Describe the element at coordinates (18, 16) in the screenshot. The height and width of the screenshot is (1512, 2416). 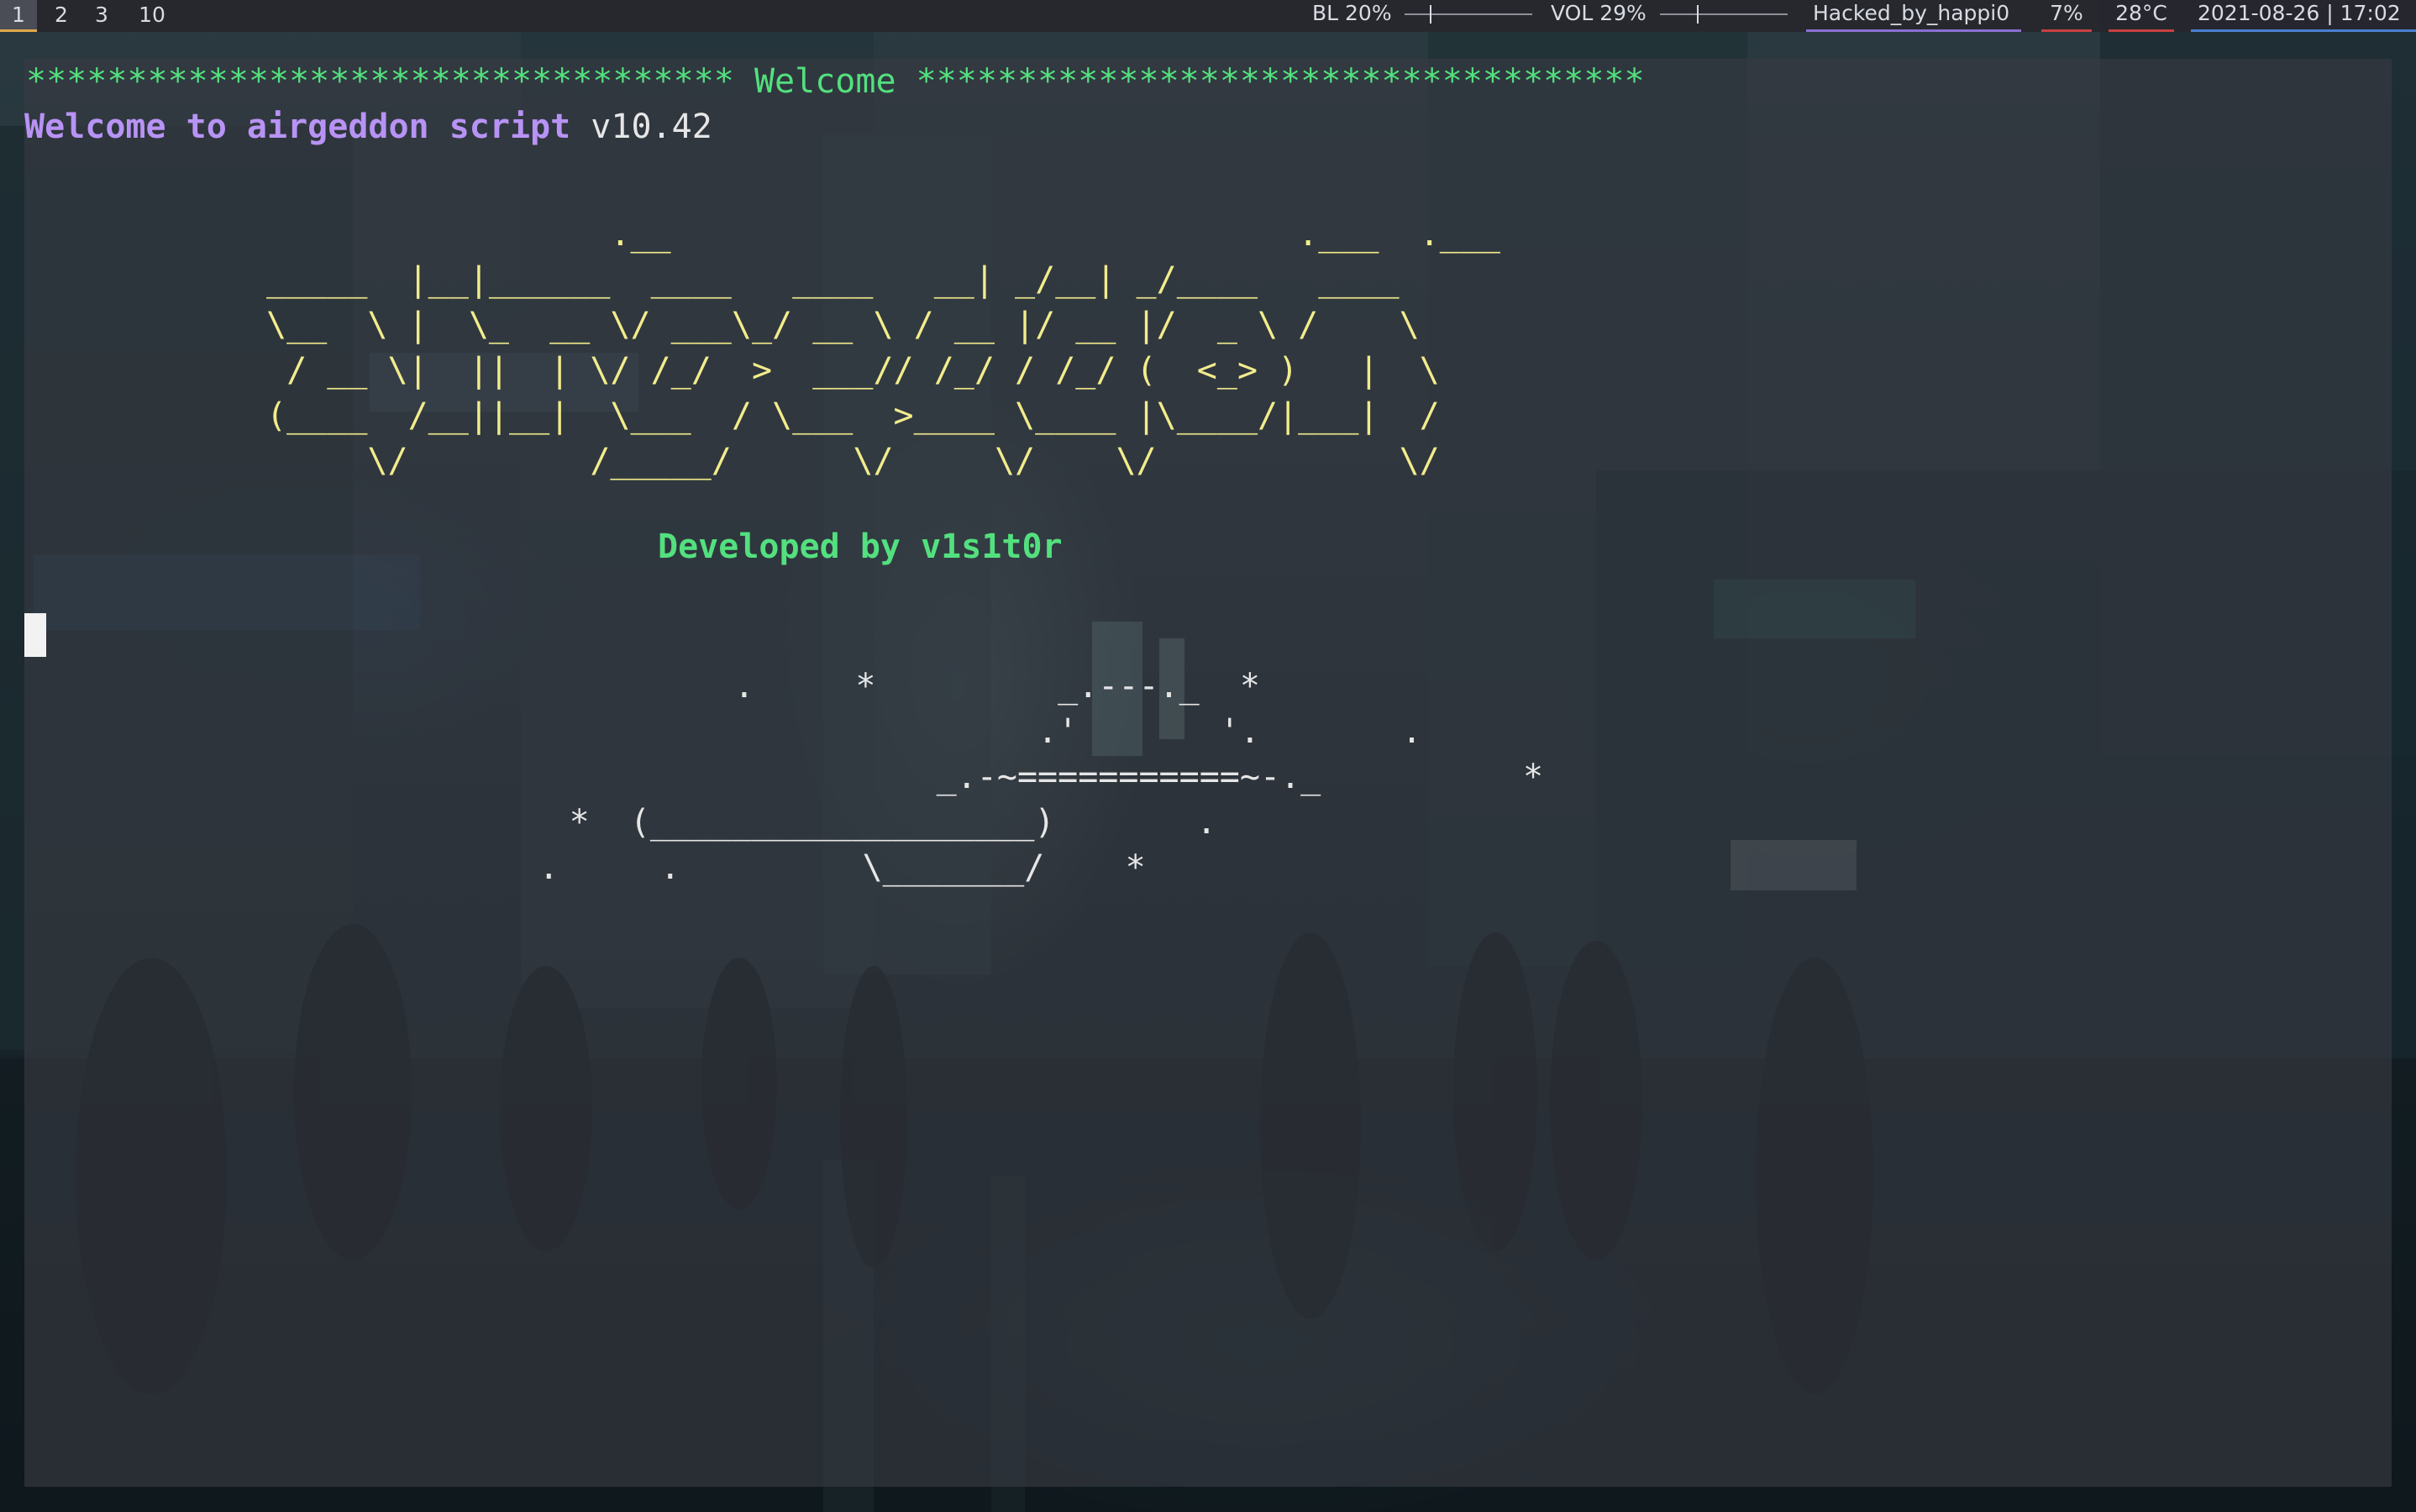
I see `workspace-1-button: 1` at that location.